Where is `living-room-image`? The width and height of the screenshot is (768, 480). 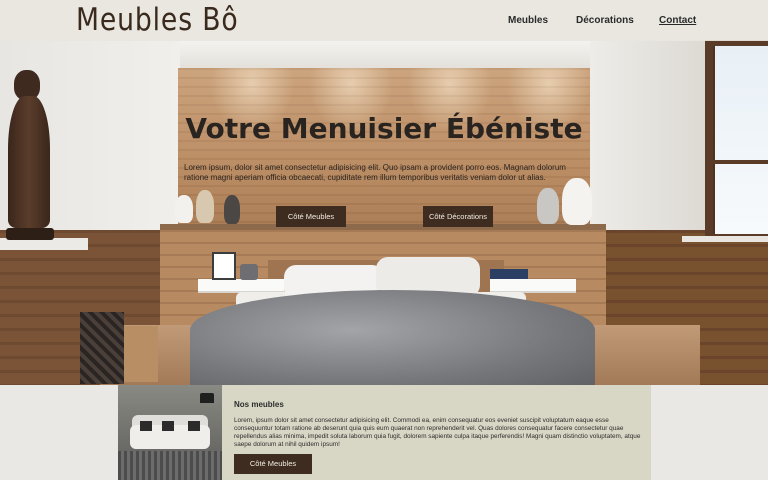
living-room-image is located at coordinates (170, 432).